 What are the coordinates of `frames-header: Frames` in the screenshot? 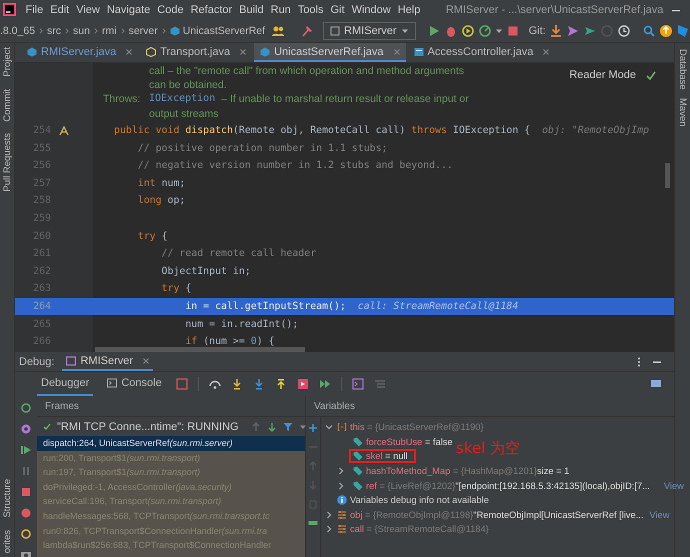 It's located at (171, 406).